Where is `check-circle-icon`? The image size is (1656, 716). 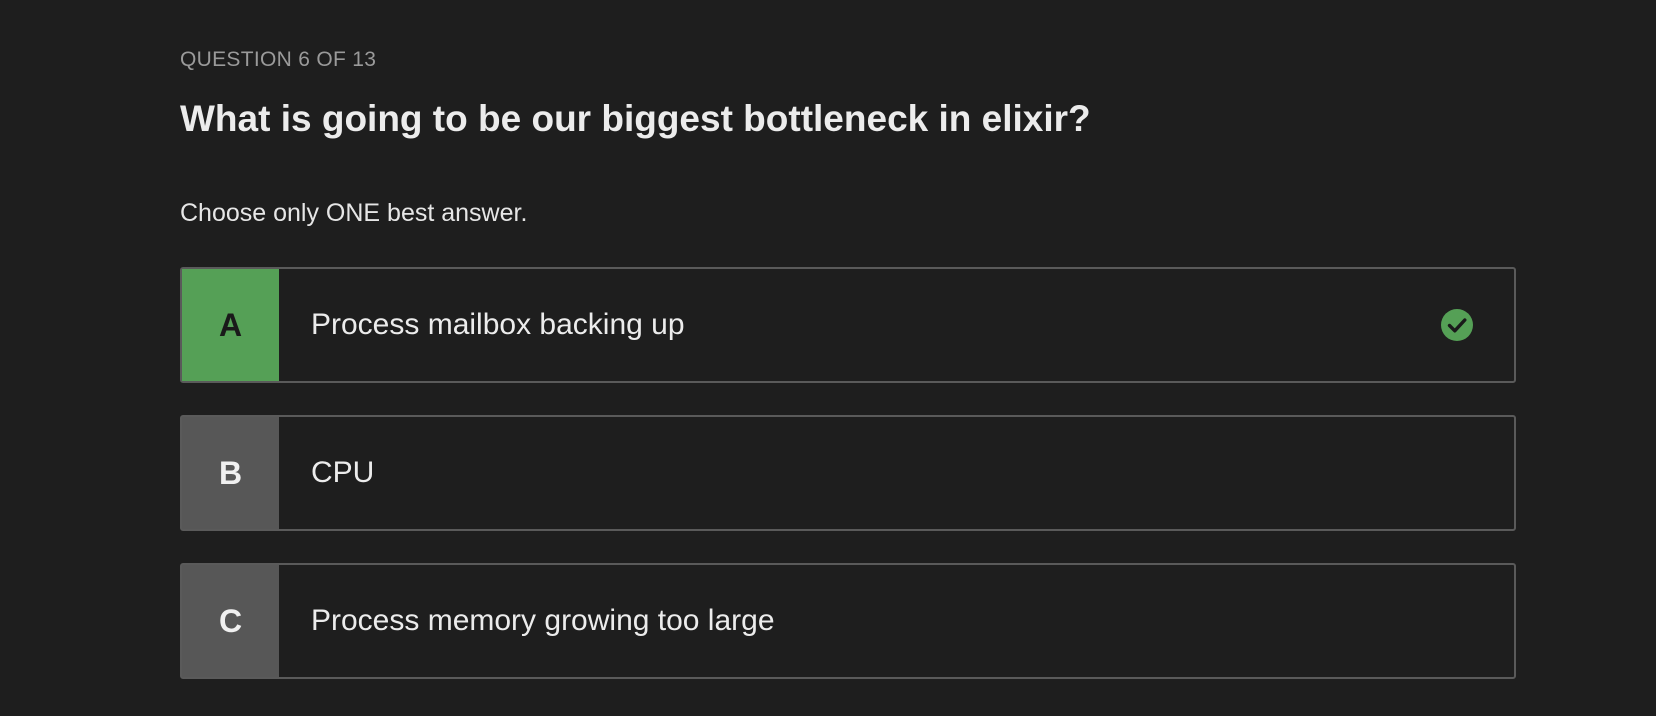
check-circle-icon is located at coordinates (1457, 325).